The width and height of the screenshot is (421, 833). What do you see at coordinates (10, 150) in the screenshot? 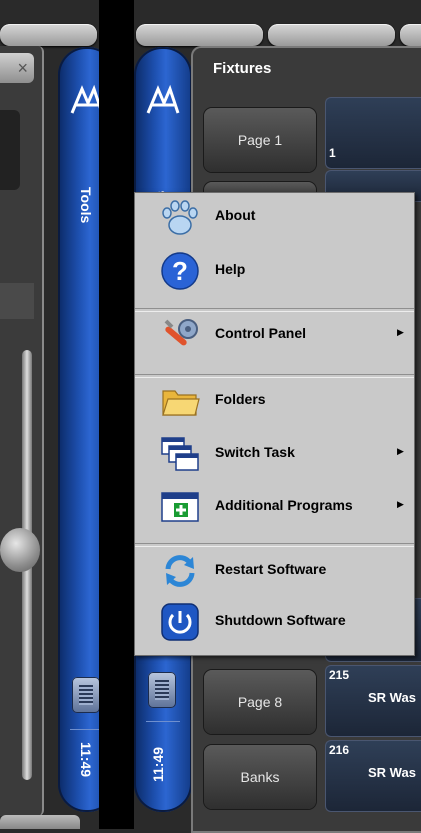
I see `left-panel-display` at bounding box center [10, 150].